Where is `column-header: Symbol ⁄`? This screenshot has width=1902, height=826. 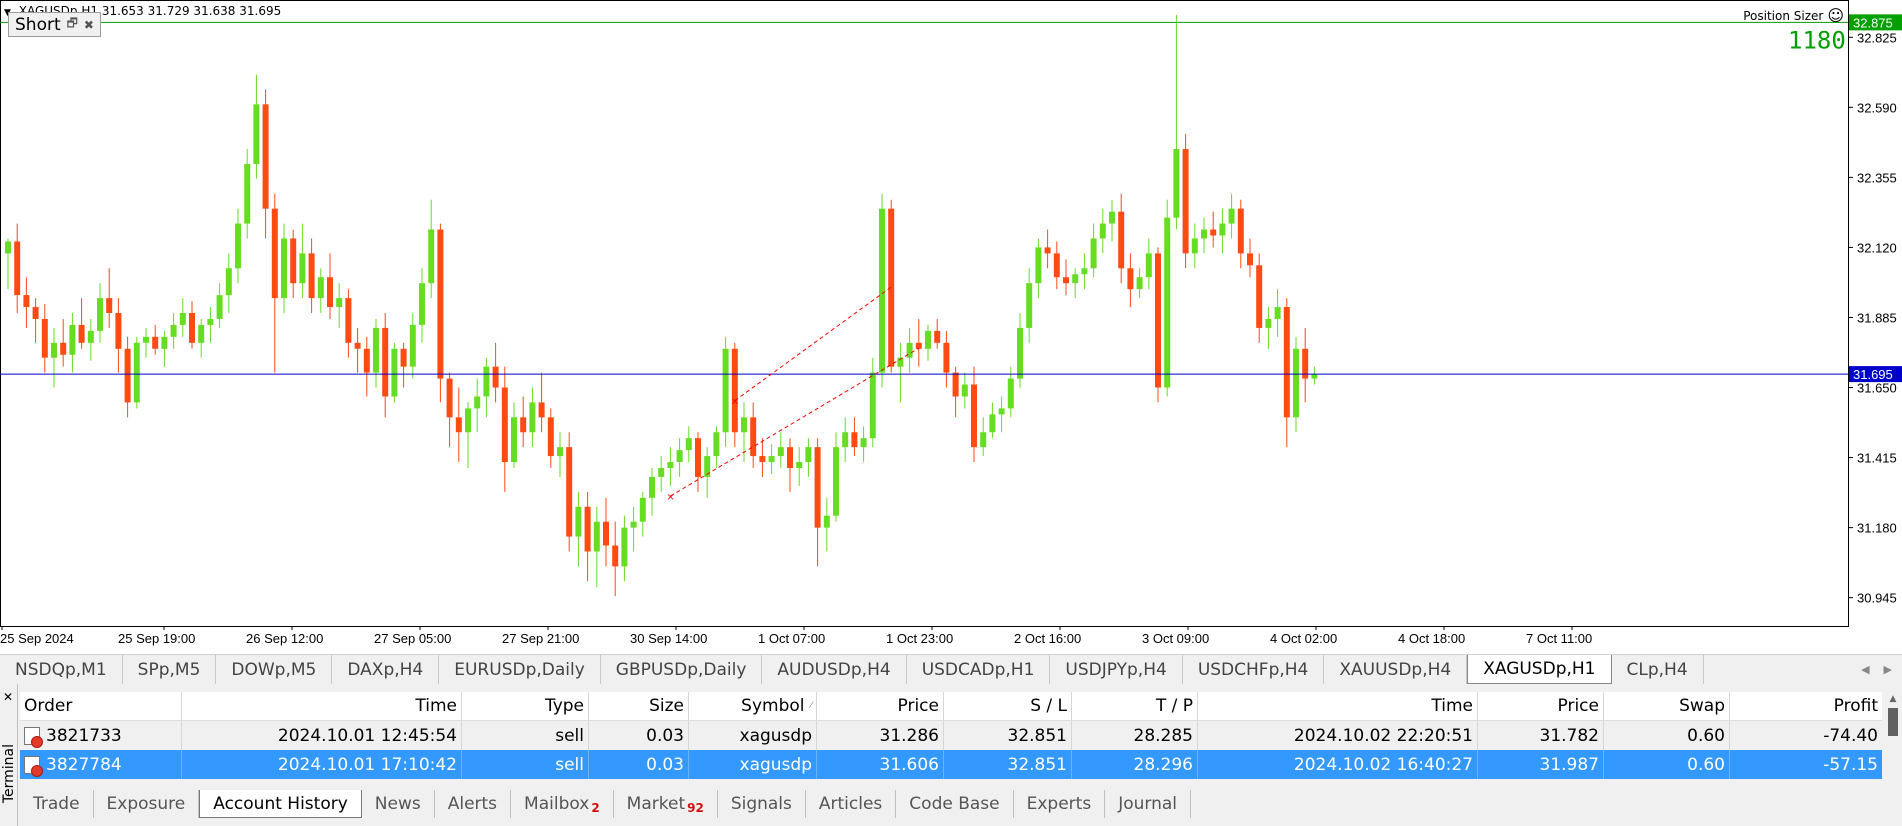
column-header: Symbol ⁄ is located at coordinates (753, 706).